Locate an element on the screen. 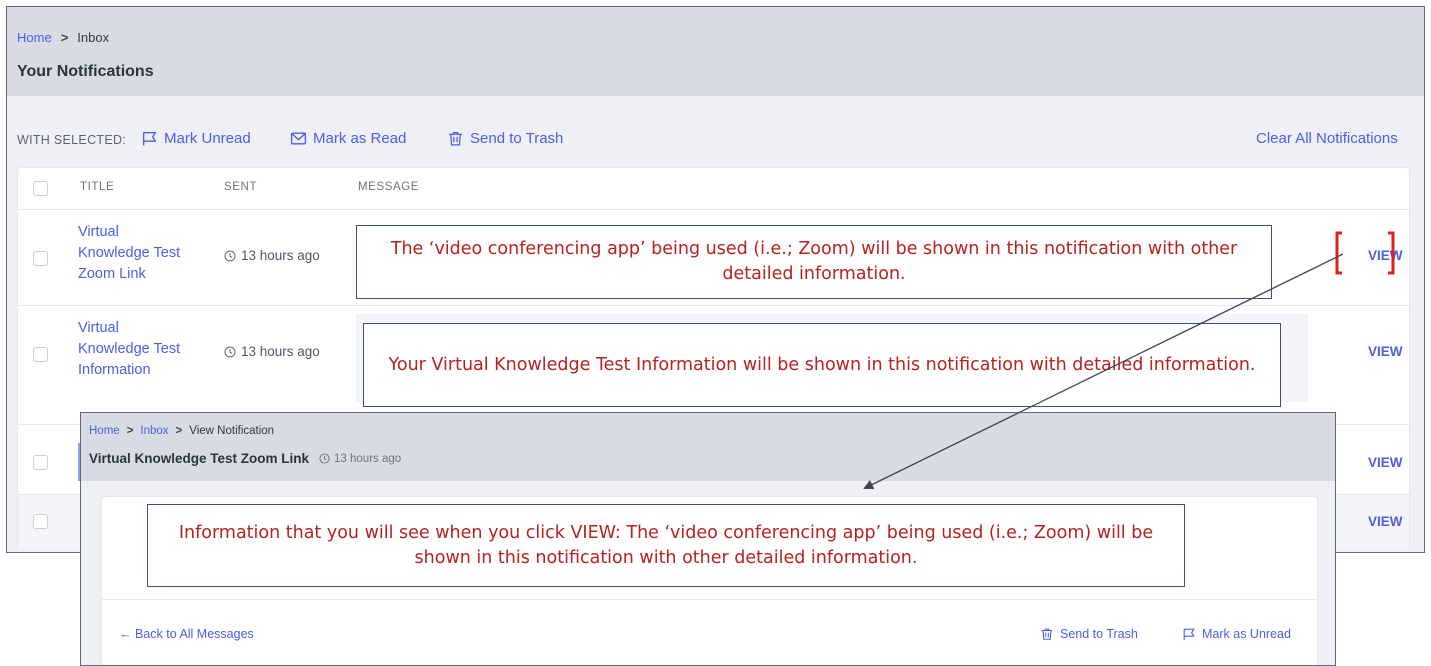 This screenshot has width=1431, height=666. breadcrumb-current: View Notification is located at coordinates (232, 431).